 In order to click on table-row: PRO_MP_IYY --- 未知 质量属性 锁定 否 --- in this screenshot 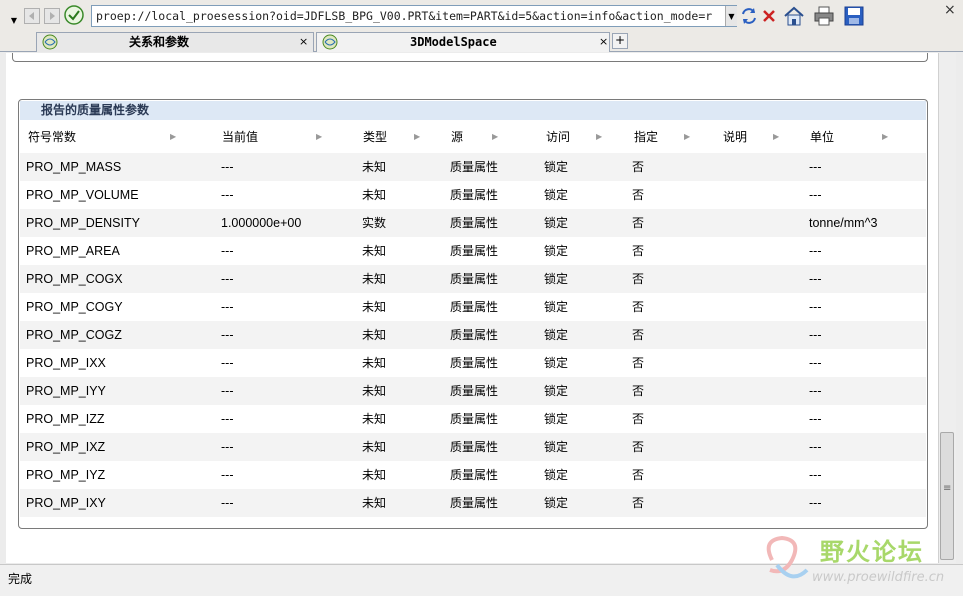, I will do `click(473, 391)`.